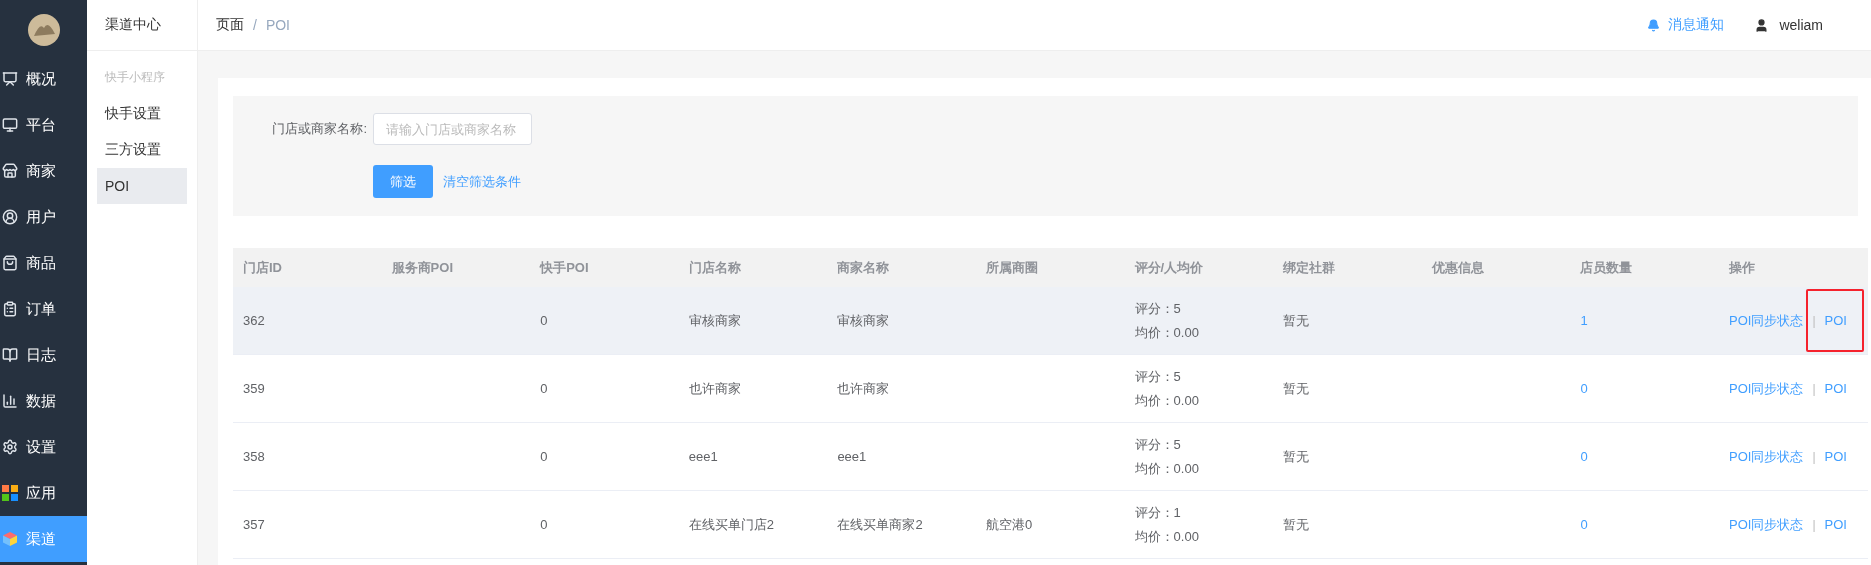 This screenshot has width=1871, height=565. I want to click on column-header: 操作, so click(1742, 267).